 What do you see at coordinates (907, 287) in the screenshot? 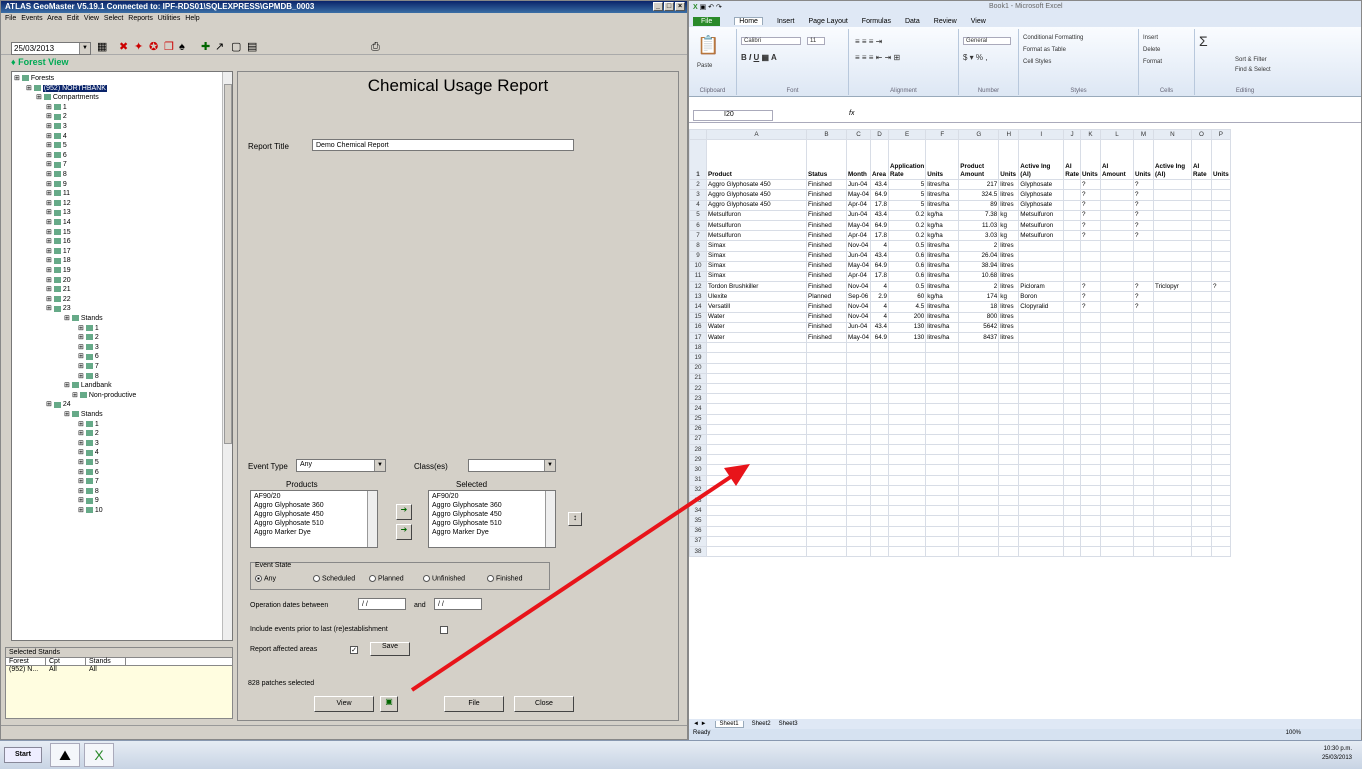
I see `cell: 0.5` at bounding box center [907, 287].